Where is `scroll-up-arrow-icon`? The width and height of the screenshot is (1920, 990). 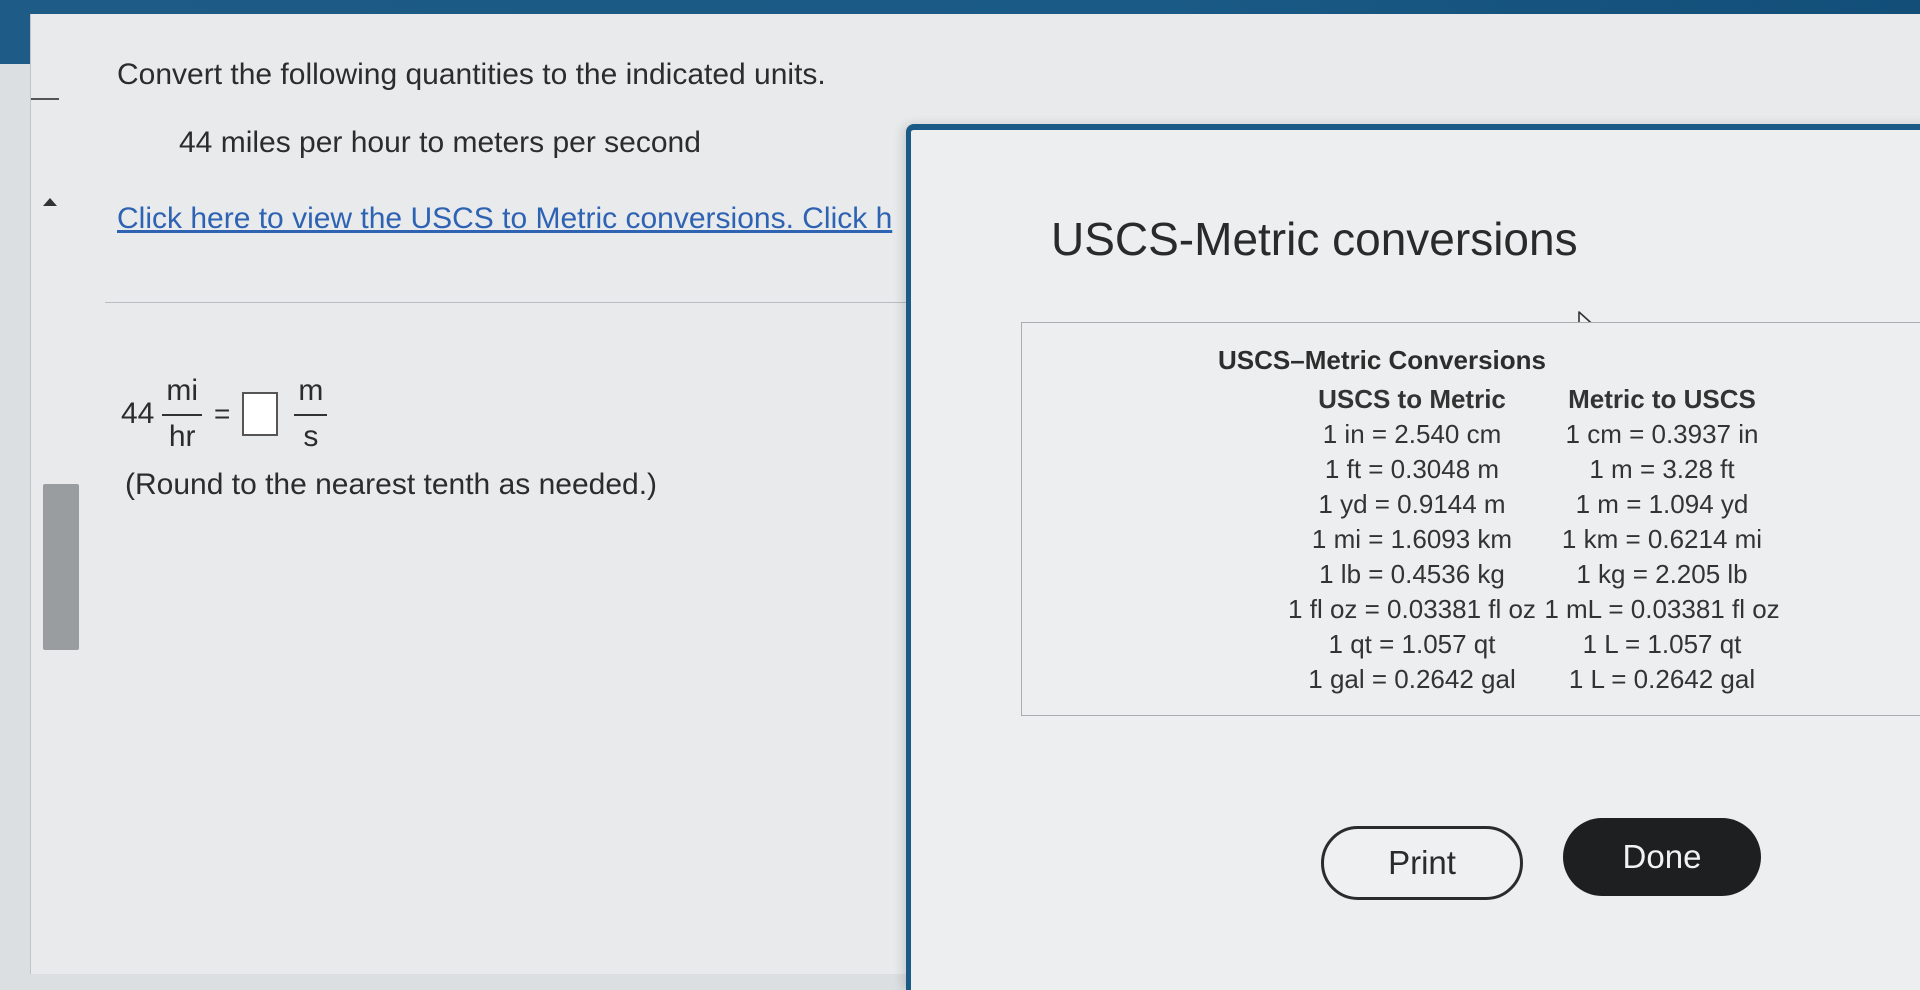
scroll-up-arrow-icon is located at coordinates (50, 202).